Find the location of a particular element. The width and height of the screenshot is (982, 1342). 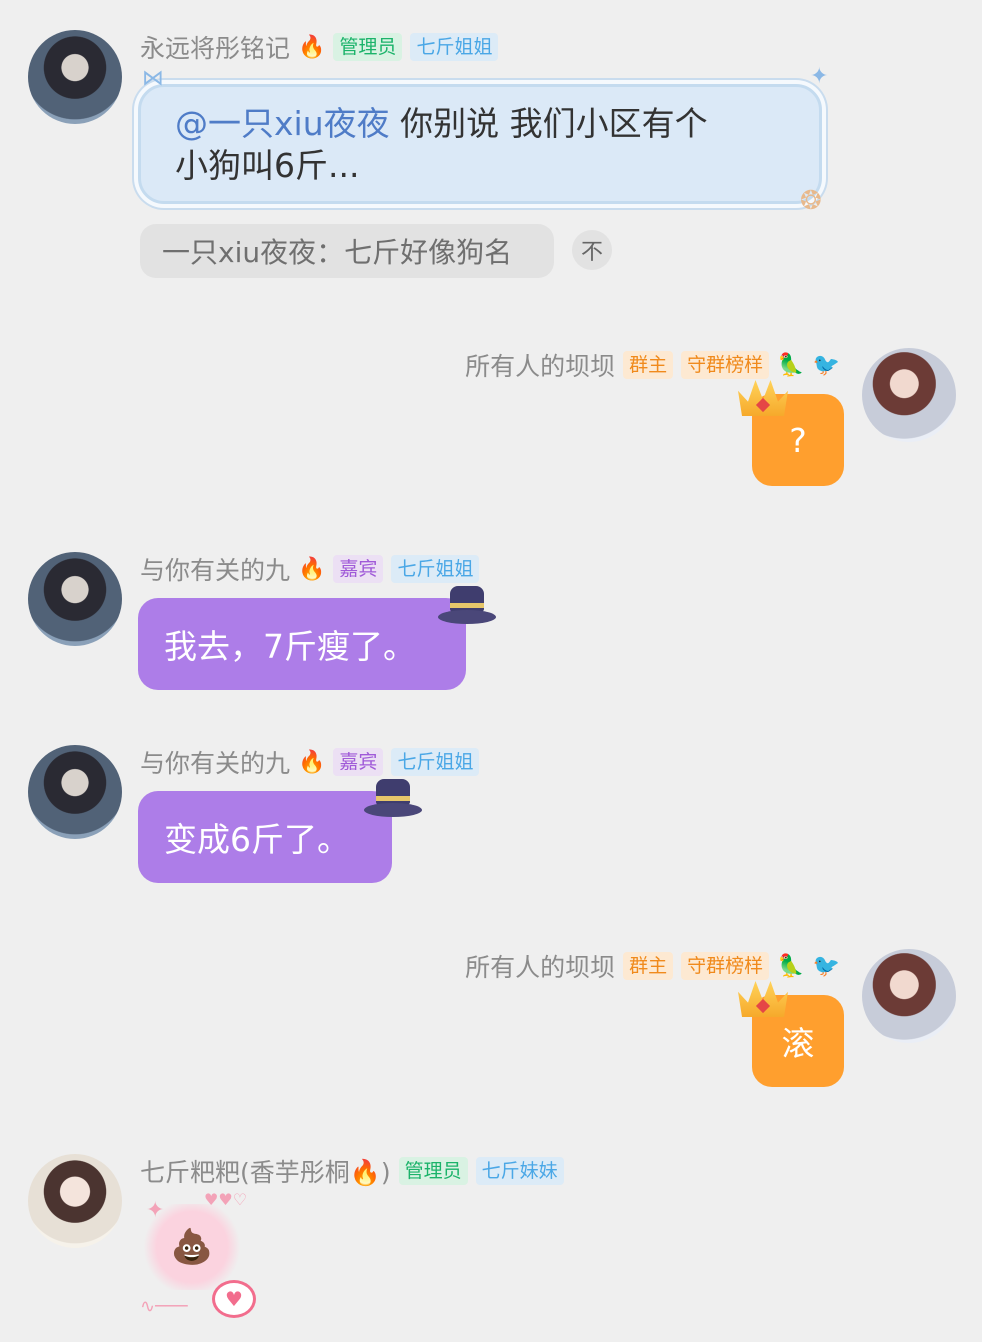

sender-name: 永远将彤铭记 is located at coordinates (215, 47).